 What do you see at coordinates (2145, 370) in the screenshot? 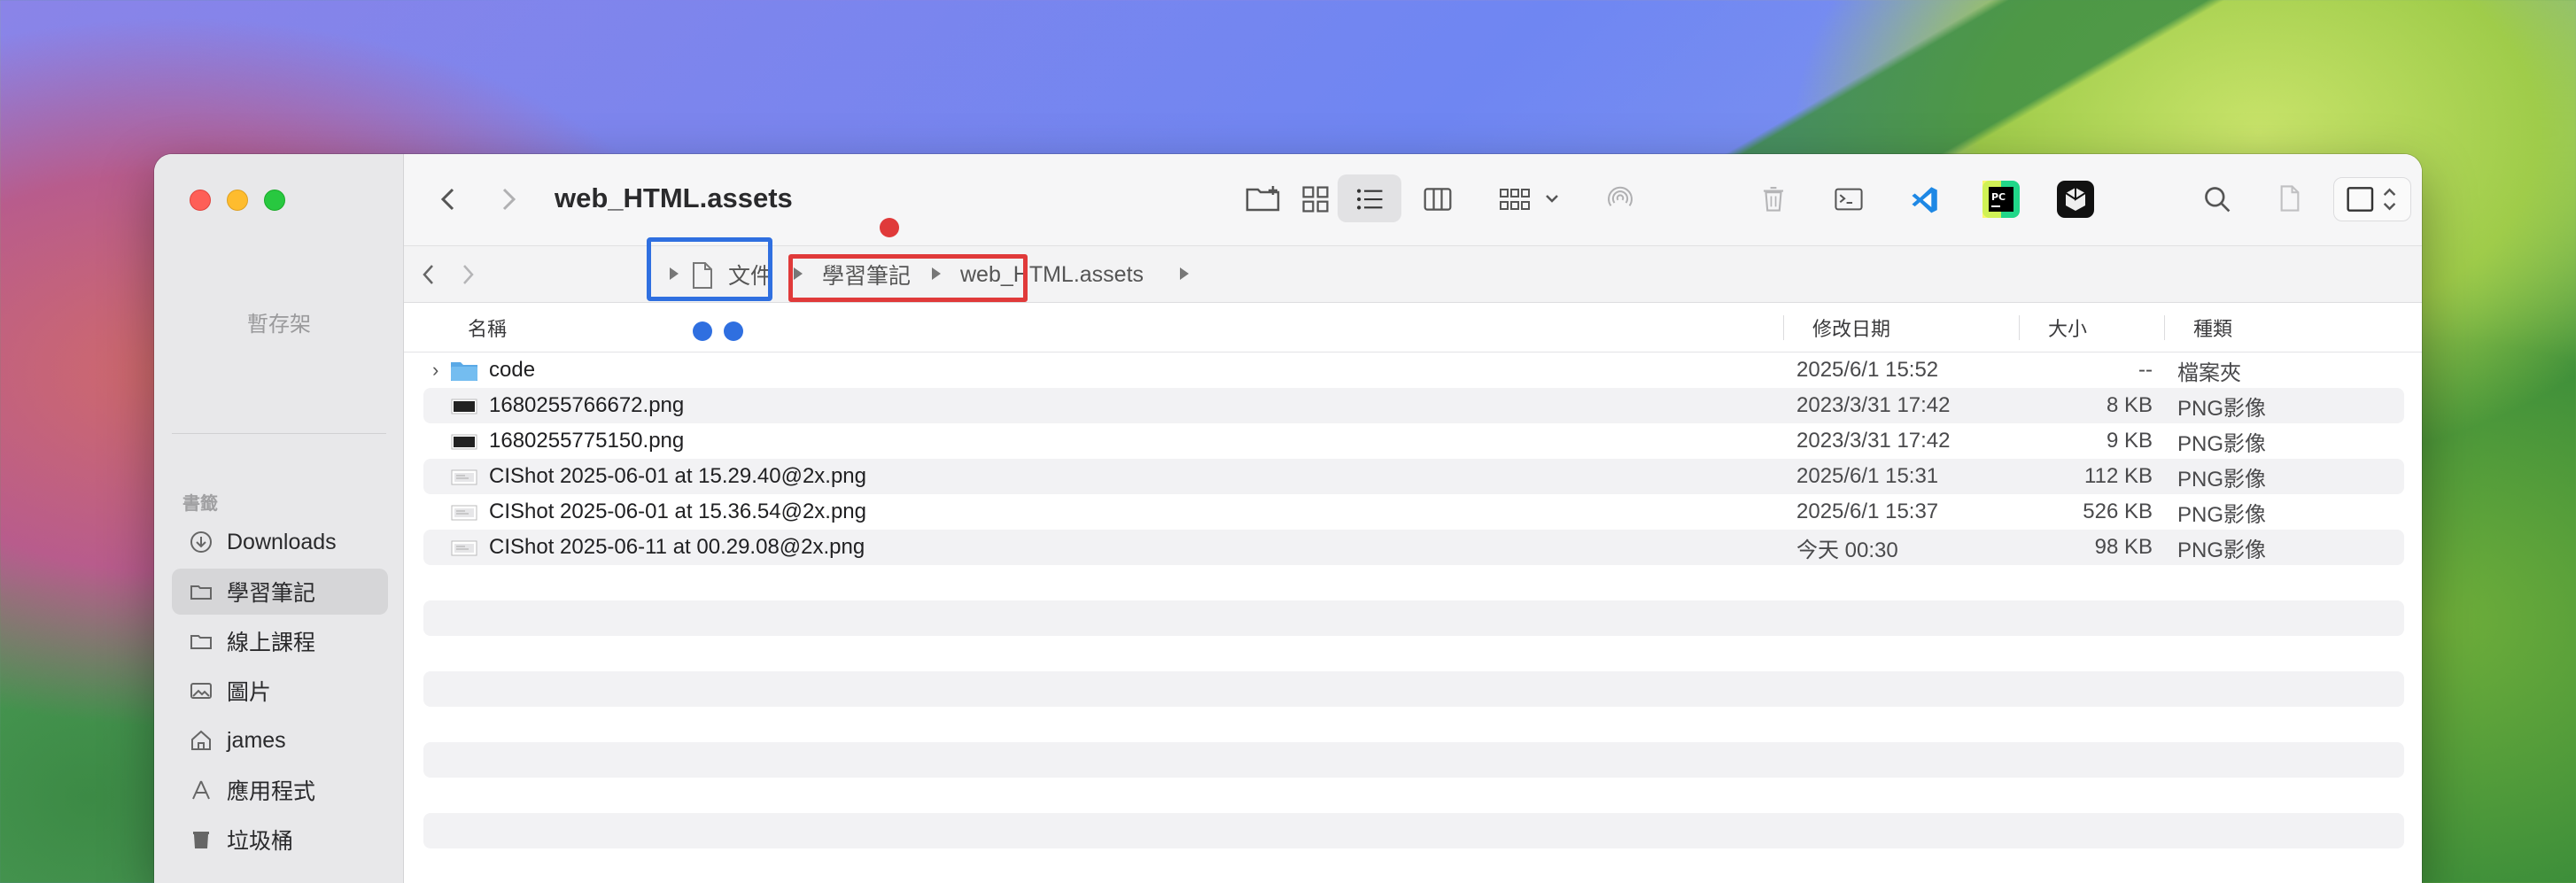
I see `file-size: --` at bounding box center [2145, 370].